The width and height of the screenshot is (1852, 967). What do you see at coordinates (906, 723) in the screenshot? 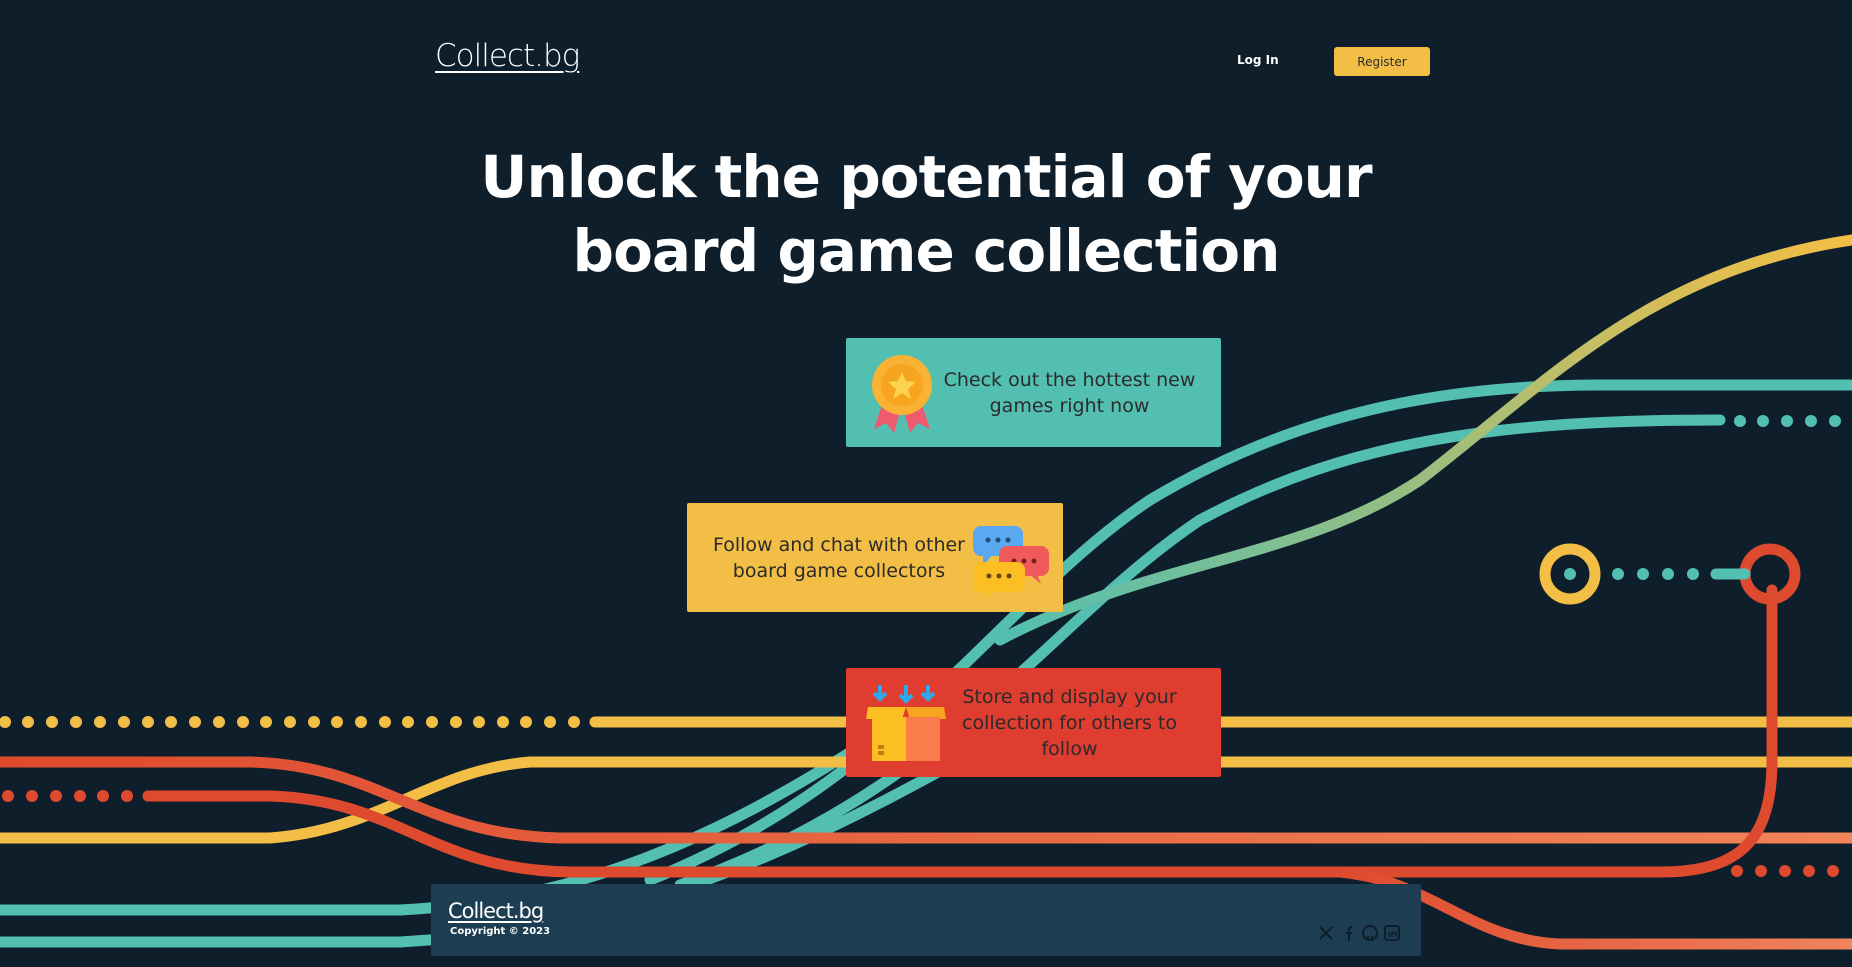
I see `box-icon` at bounding box center [906, 723].